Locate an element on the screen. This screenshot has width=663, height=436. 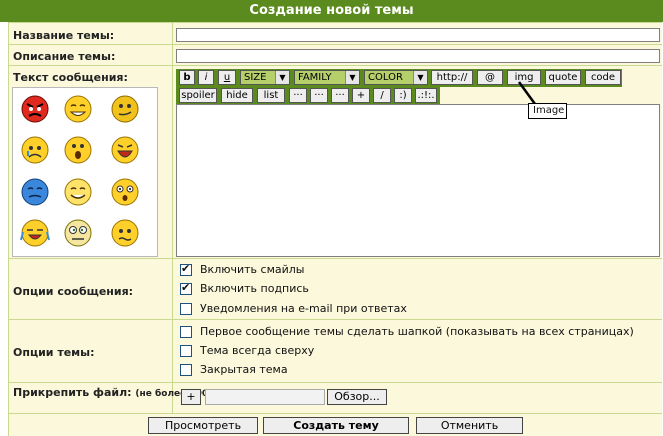
email-button: @ is located at coordinates (490, 77).